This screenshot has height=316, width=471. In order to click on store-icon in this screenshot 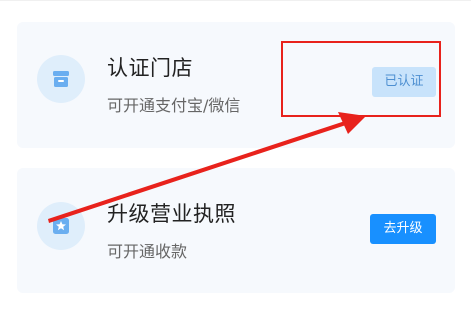, I will do `click(61, 79)`.